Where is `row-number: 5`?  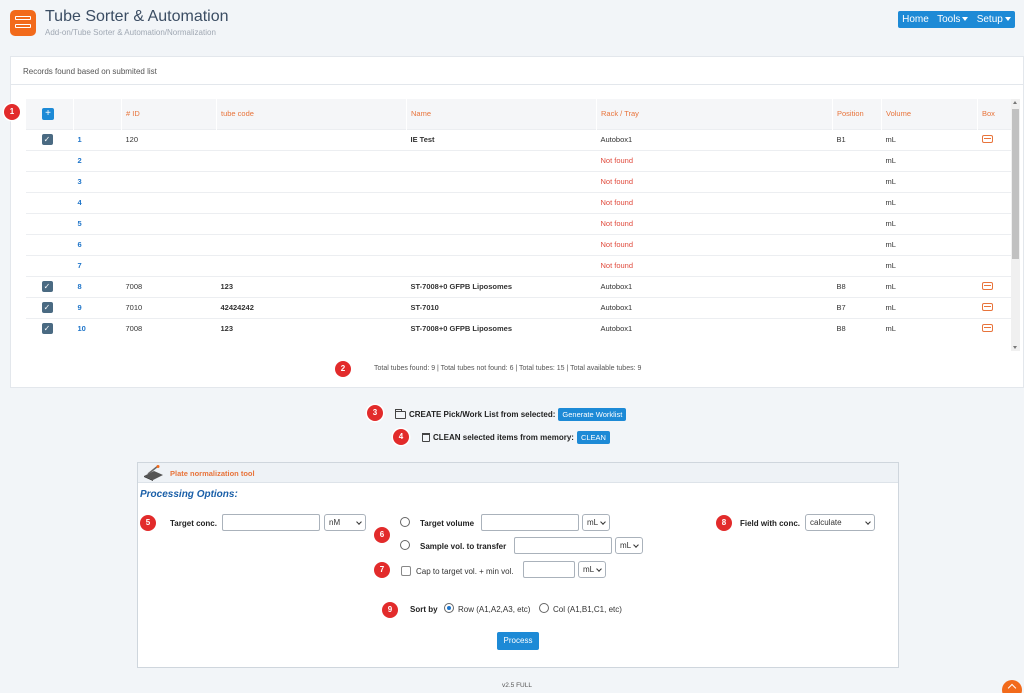
row-number: 5 is located at coordinates (97, 223).